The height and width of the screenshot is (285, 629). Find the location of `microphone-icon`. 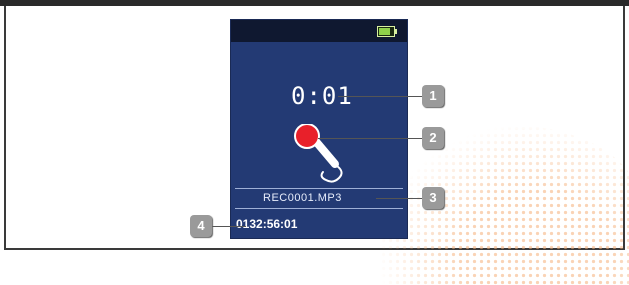

microphone-icon is located at coordinates (318, 153).